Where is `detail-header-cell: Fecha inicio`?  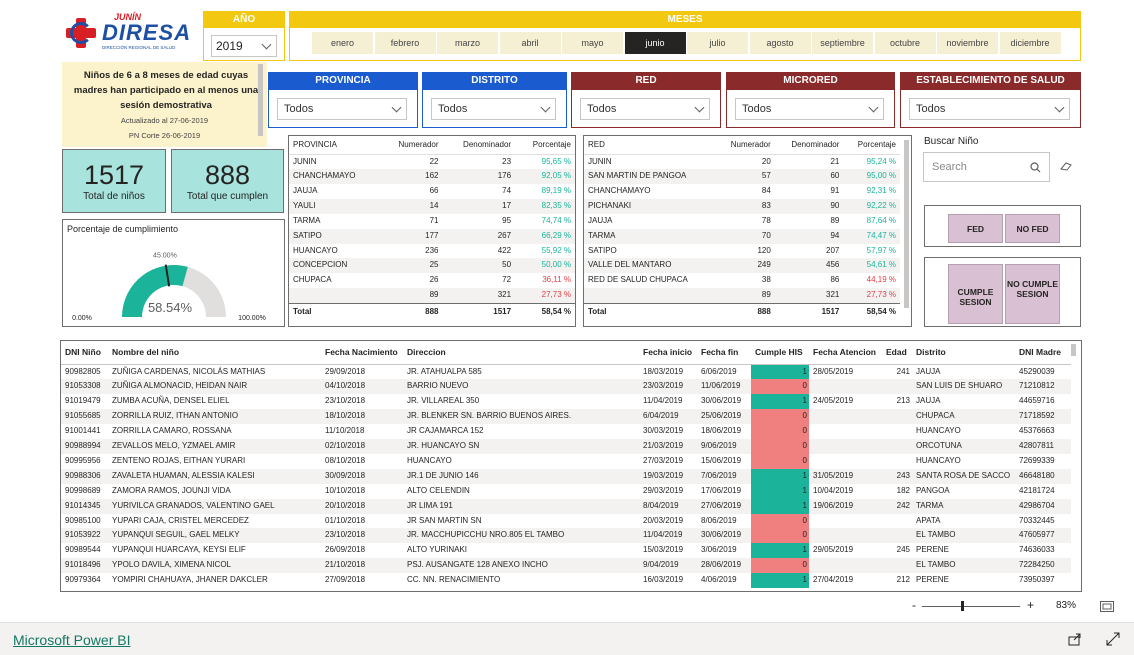 detail-header-cell: Fecha inicio is located at coordinates (668, 353).